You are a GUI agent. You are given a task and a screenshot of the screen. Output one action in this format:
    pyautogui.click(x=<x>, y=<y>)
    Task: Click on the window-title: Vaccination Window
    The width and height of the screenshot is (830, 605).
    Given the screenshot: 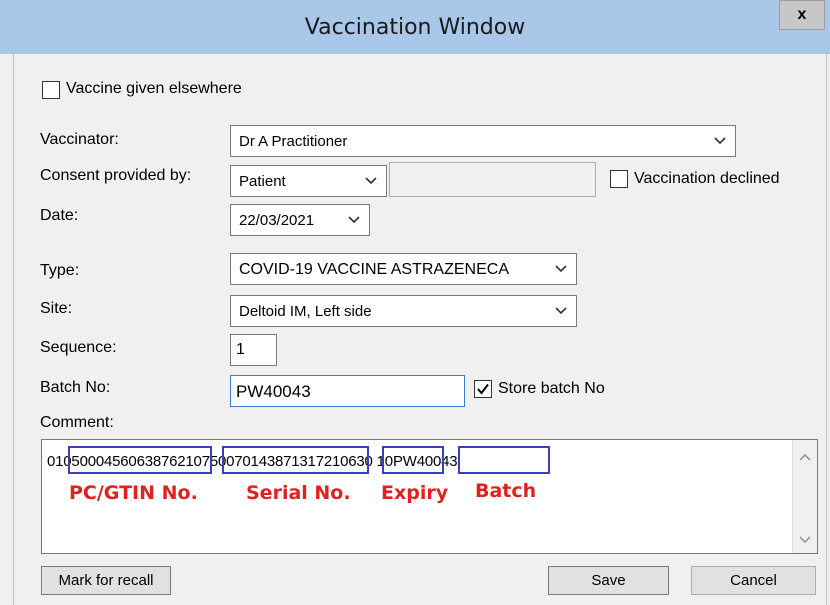 What is the action you would take?
    pyautogui.click(x=415, y=27)
    